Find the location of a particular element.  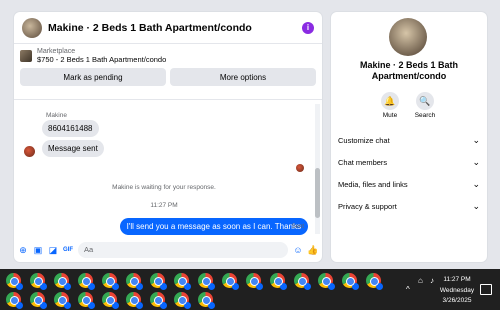

section-privacy-support: Privacy & support ⌄ is located at coordinates (409, 206).